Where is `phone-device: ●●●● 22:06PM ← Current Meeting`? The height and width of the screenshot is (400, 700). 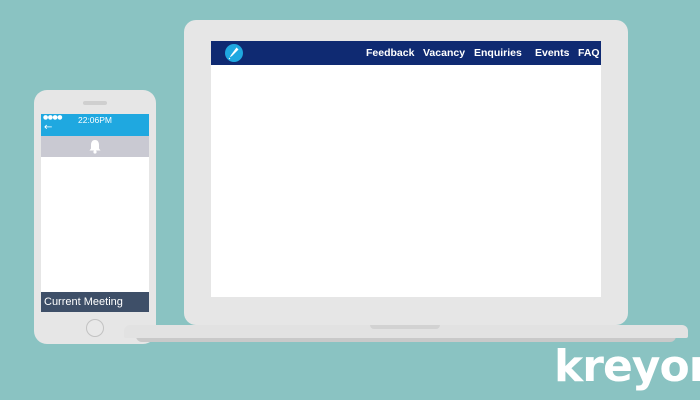
phone-device: ●●●● 22:06PM ← Current Meeting is located at coordinates (95, 217).